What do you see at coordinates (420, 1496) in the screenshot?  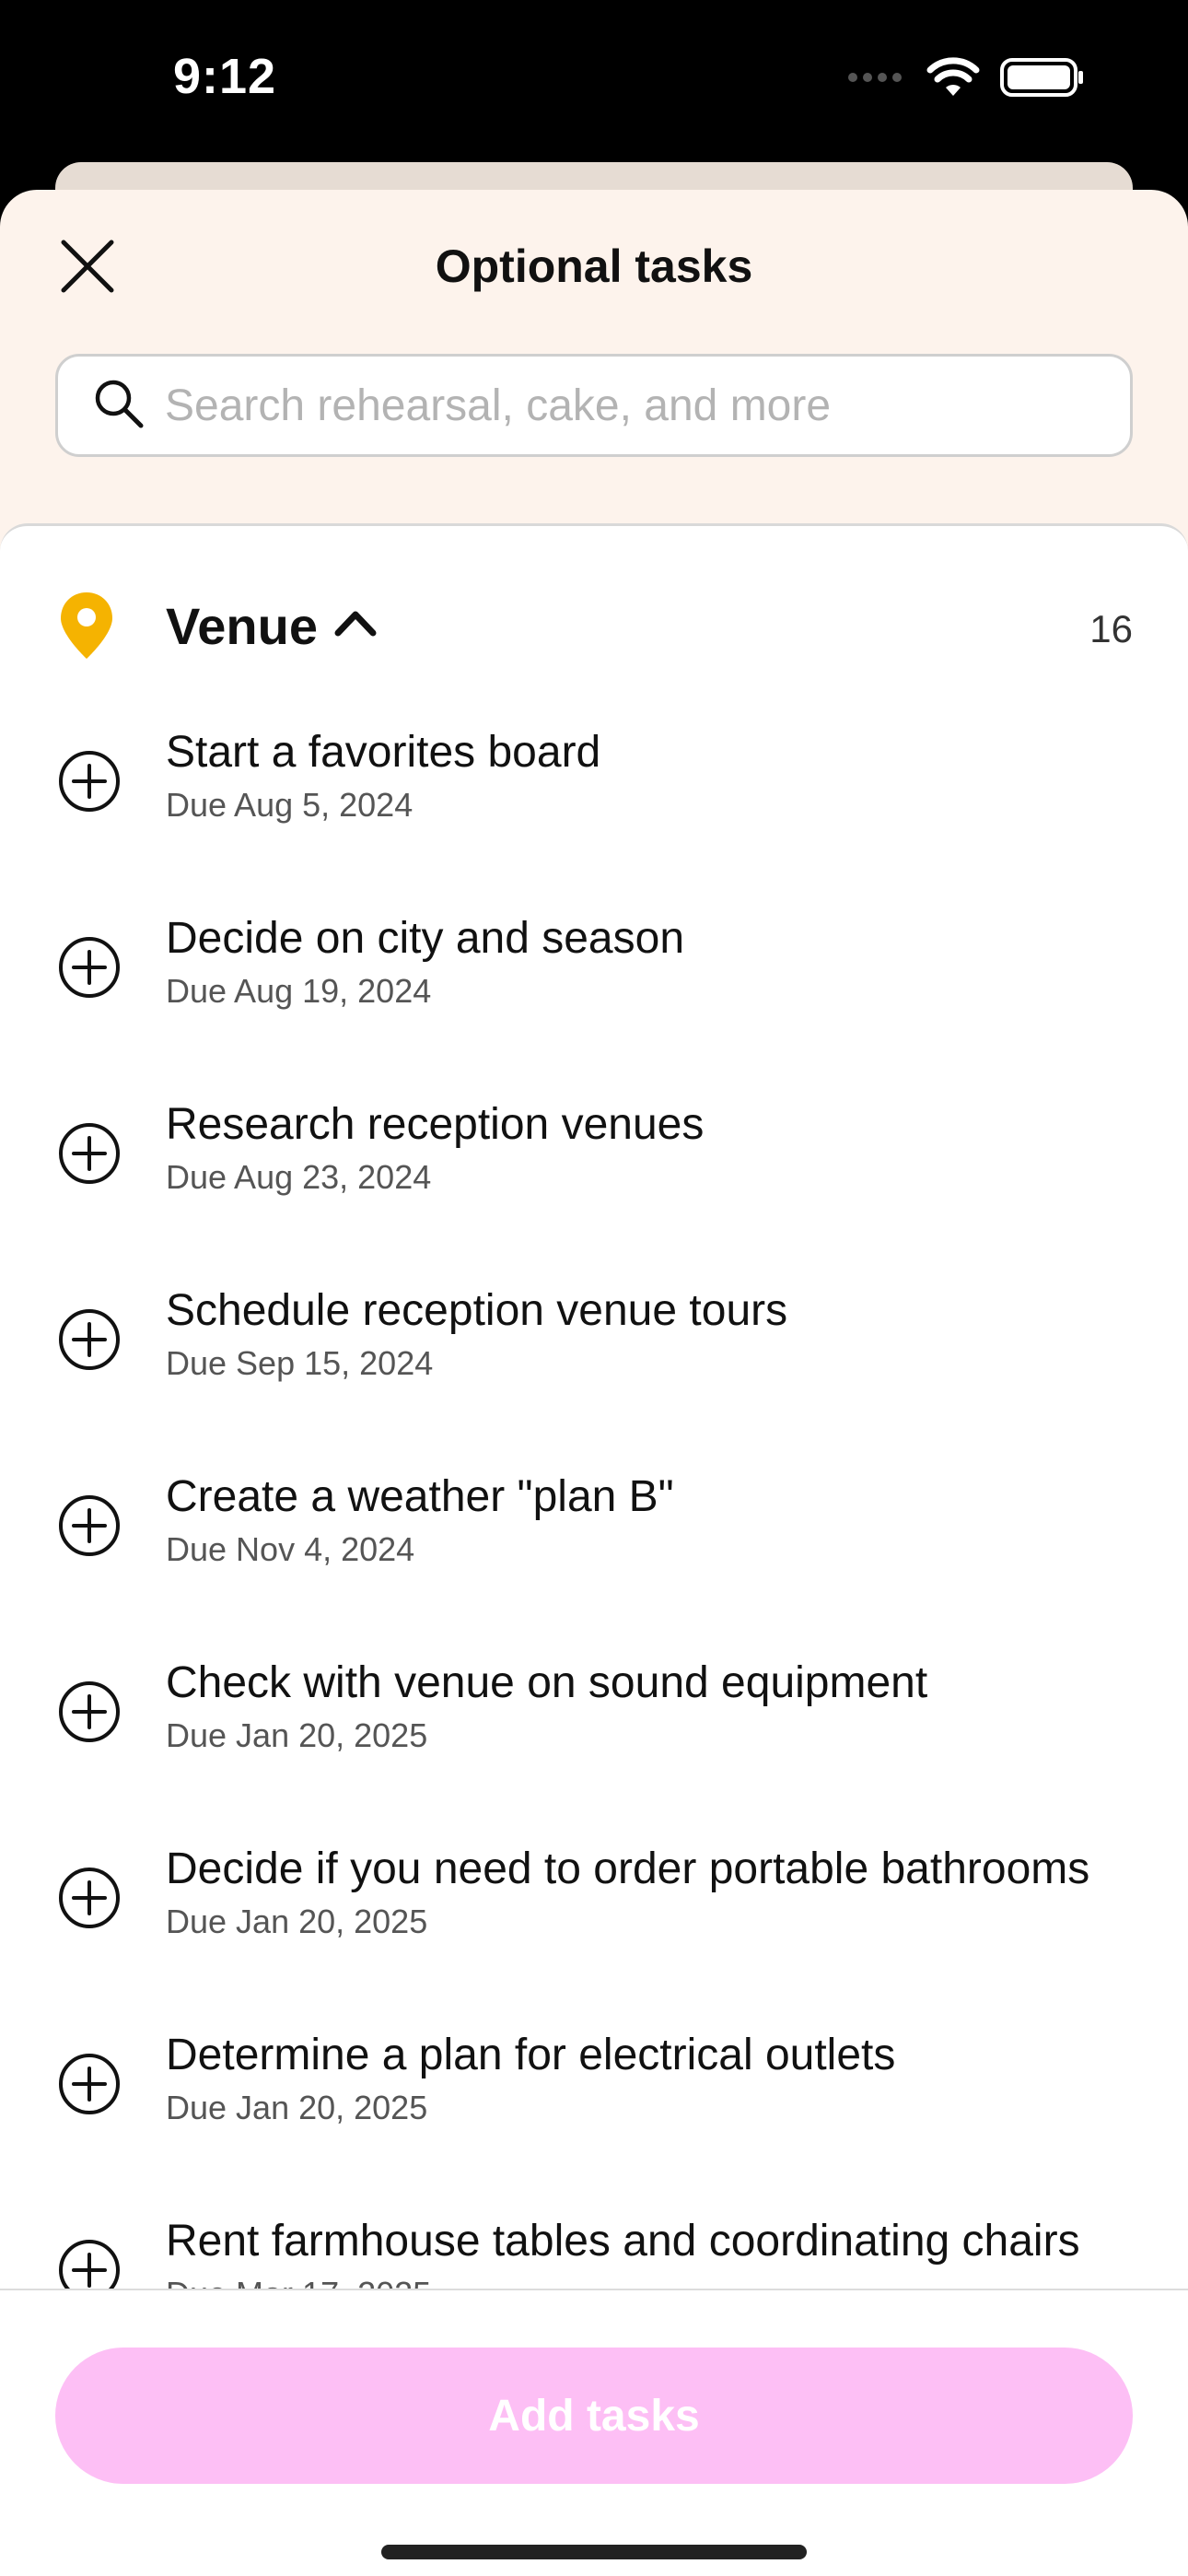 I see `task-title: Create a weather "plan B"` at bounding box center [420, 1496].